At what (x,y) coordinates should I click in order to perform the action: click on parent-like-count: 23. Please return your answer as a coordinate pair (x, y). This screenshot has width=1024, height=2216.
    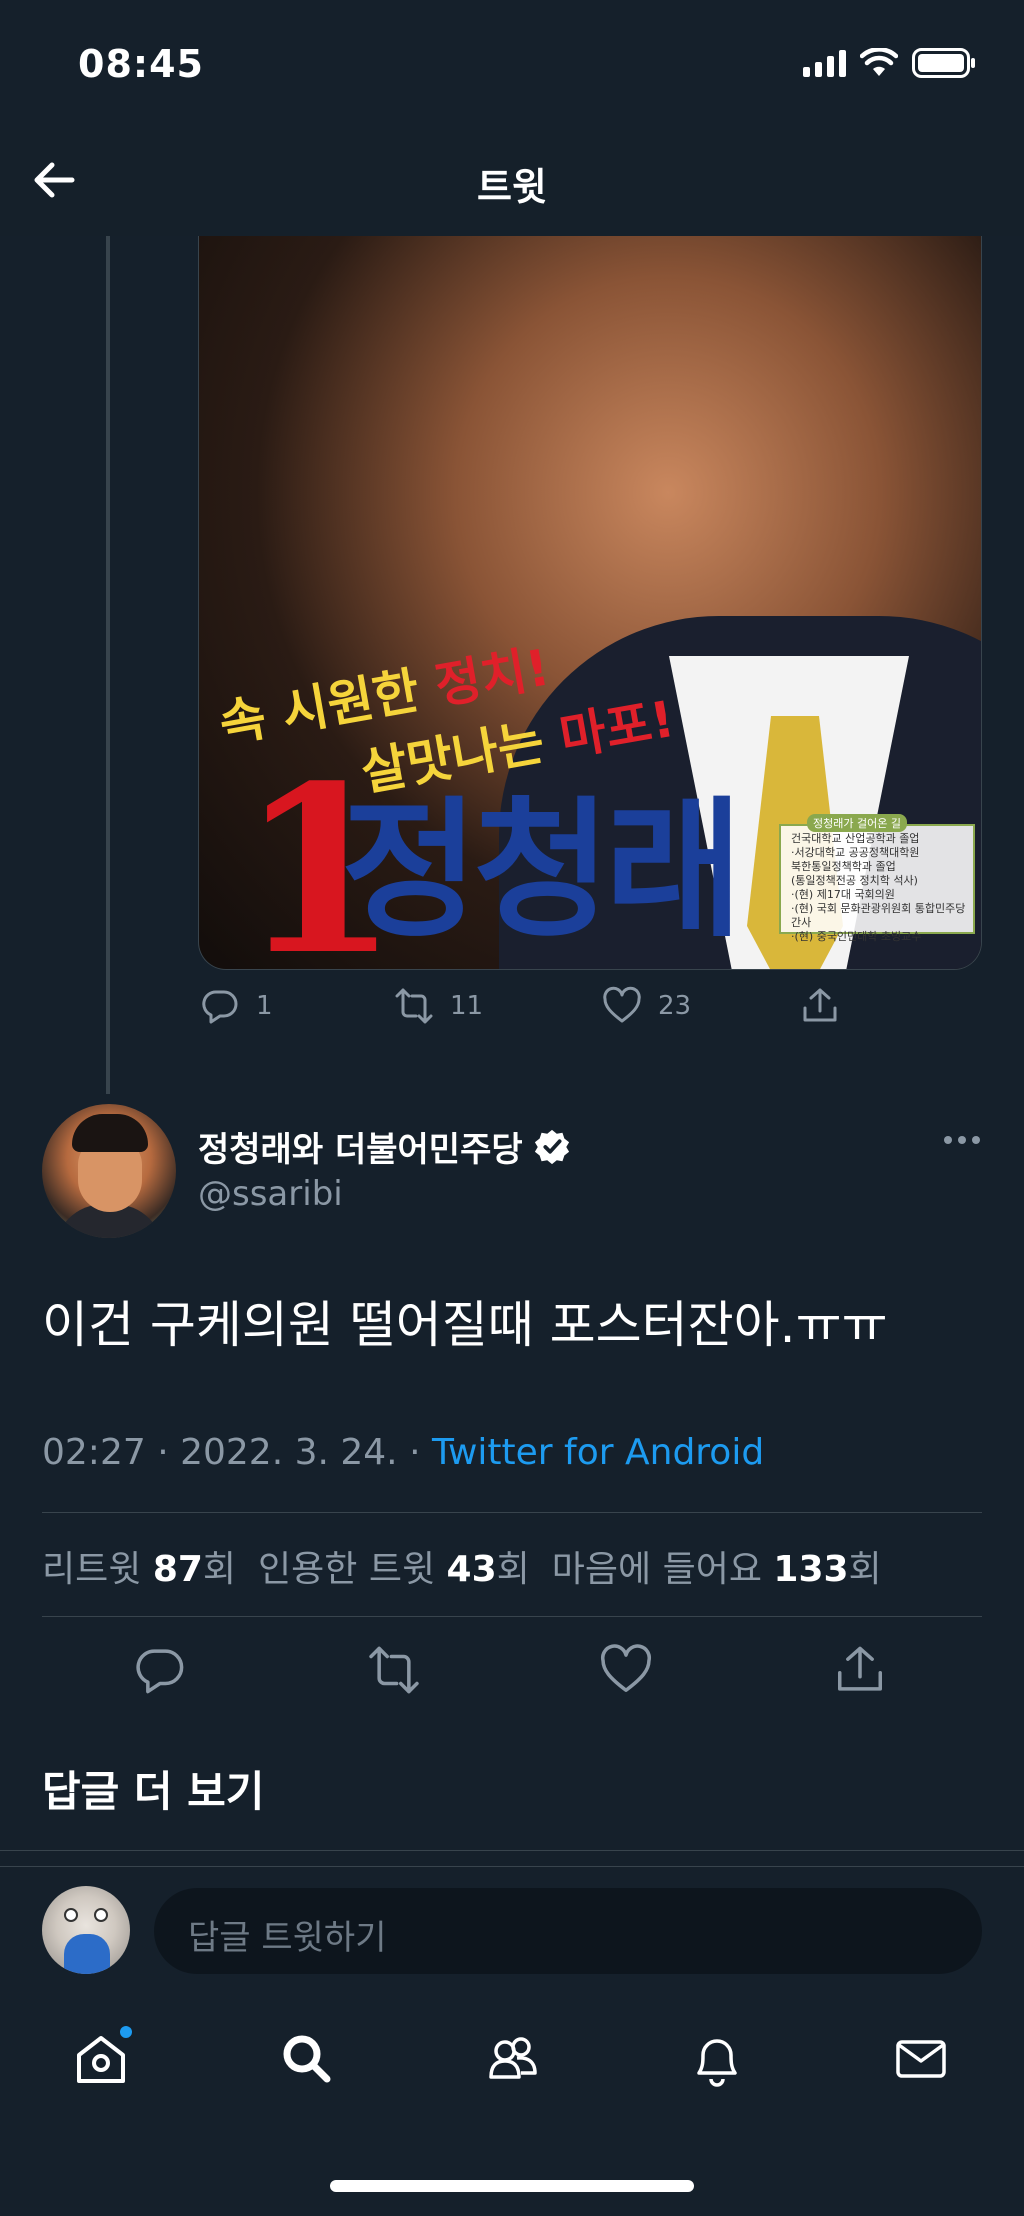
    Looking at the image, I should click on (675, 1006).